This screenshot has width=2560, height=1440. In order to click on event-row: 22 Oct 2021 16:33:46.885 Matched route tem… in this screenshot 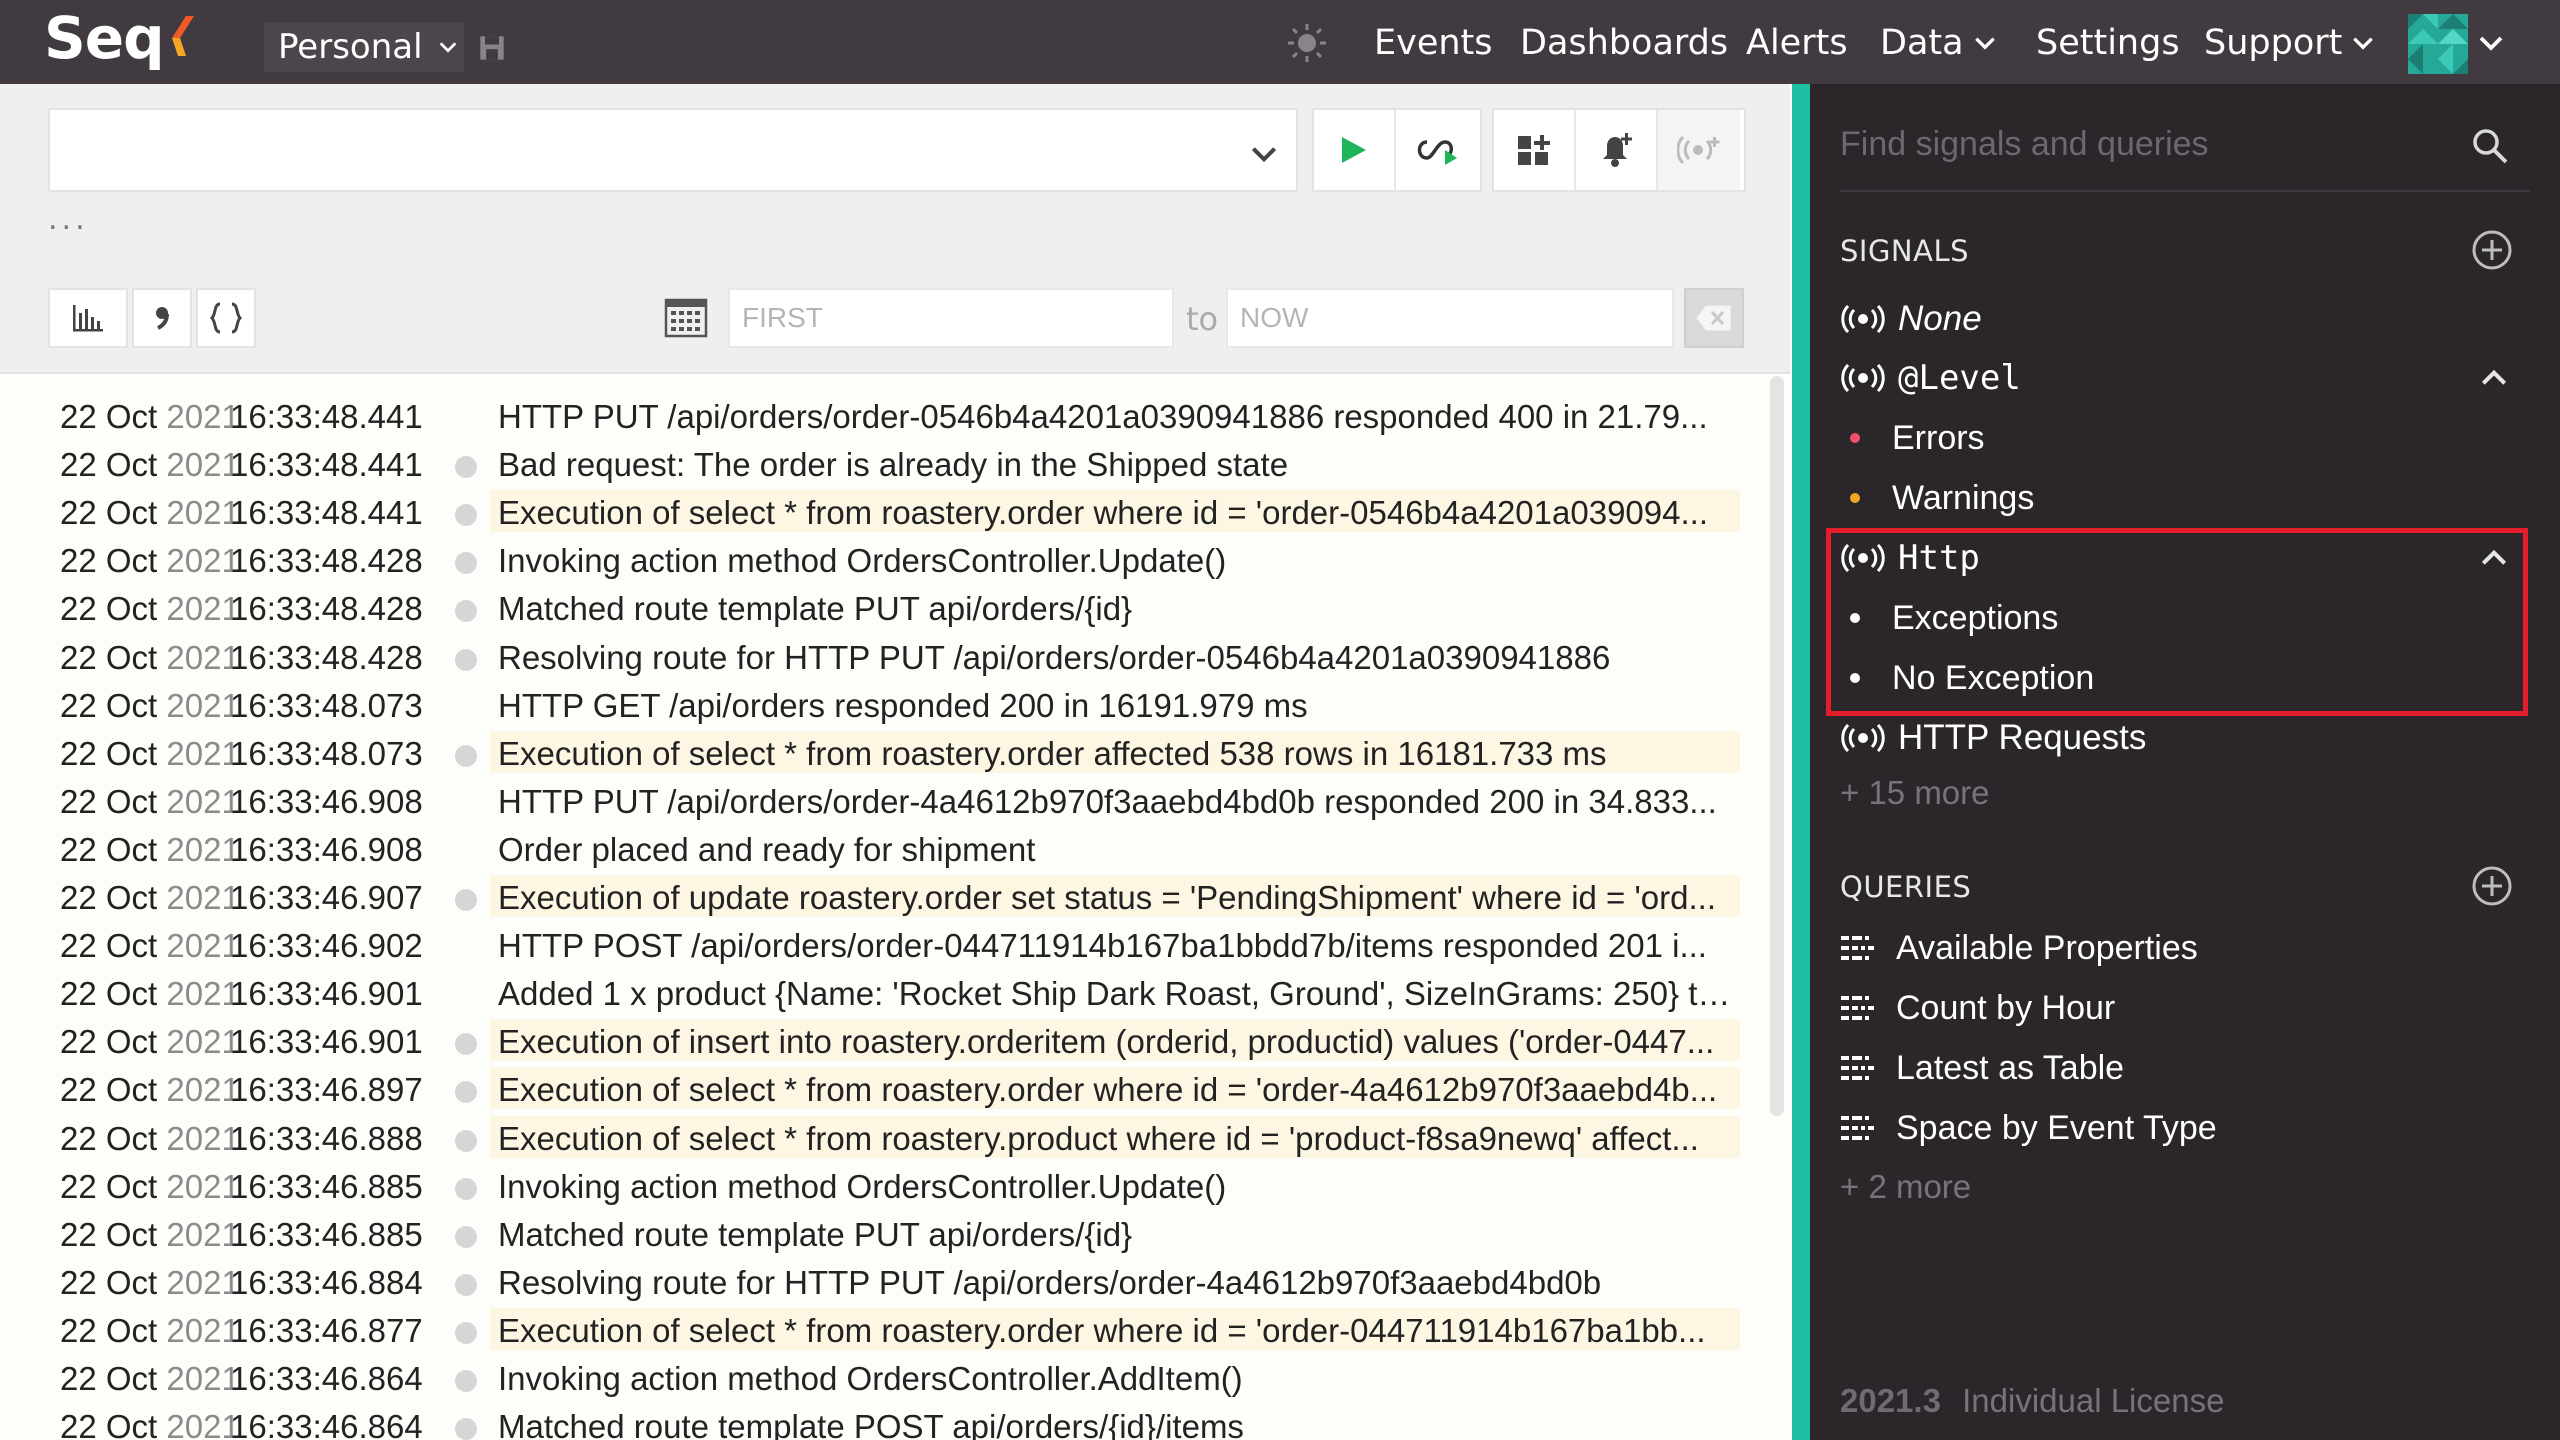, I will do `click(880, 1232)`.